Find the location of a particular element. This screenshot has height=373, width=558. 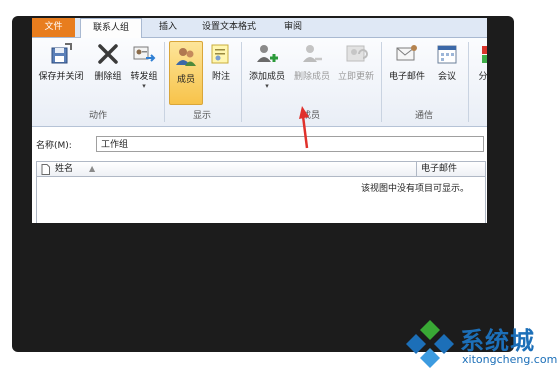

tab-file: 文件 is located at coordinates (53, 27).